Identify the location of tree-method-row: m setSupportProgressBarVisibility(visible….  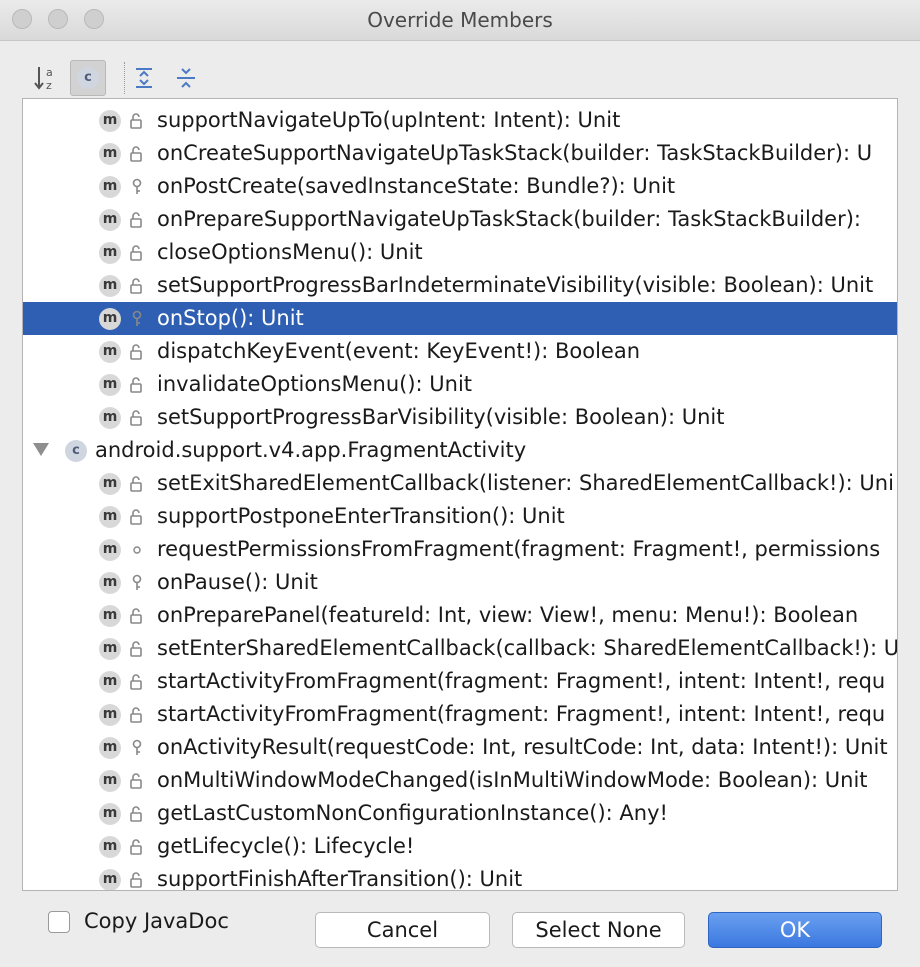
(460, 417).